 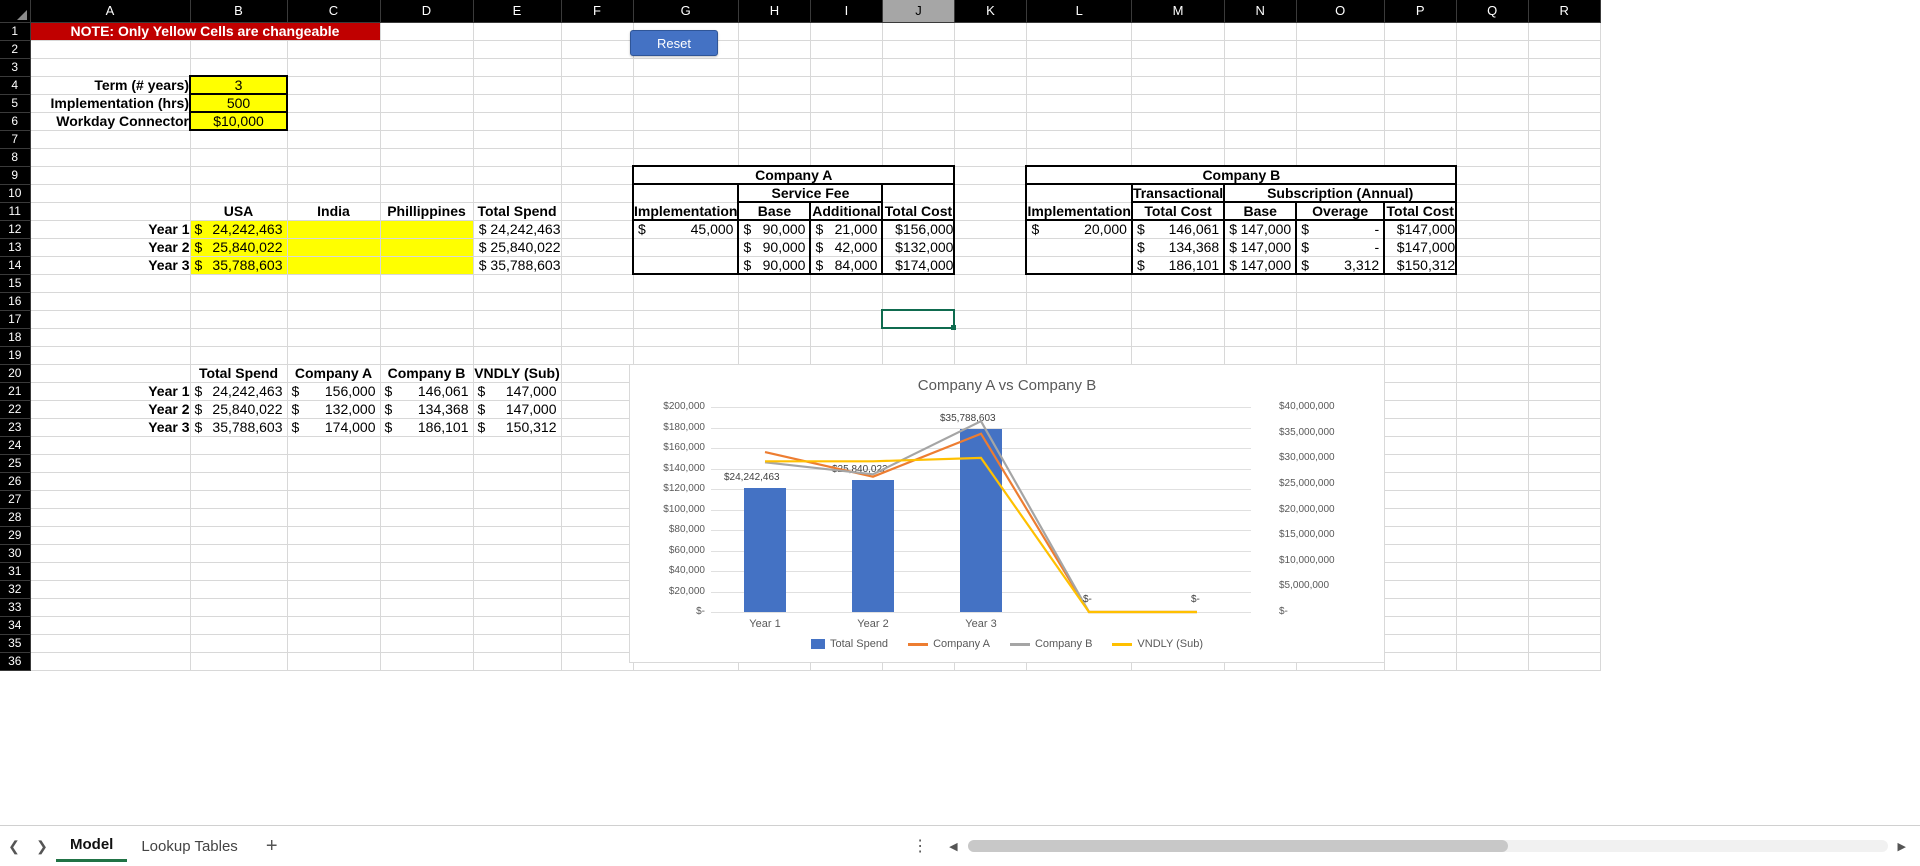 I want to click on cell-A33, so click(x=110, y=607).